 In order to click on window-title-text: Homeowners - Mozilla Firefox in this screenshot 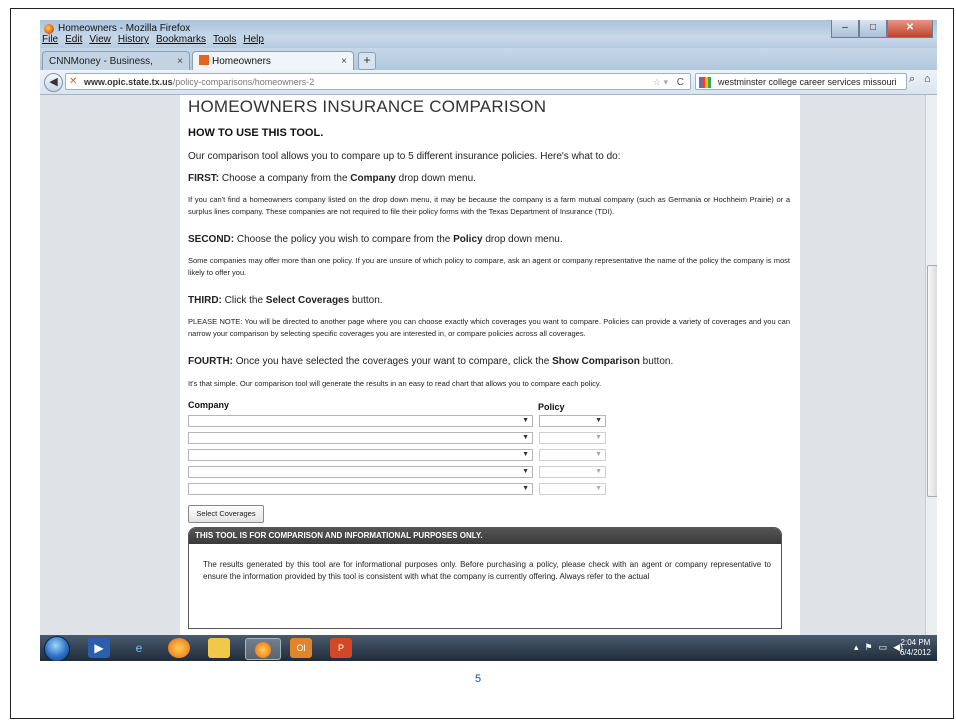, I will do `click(124, 28)`.